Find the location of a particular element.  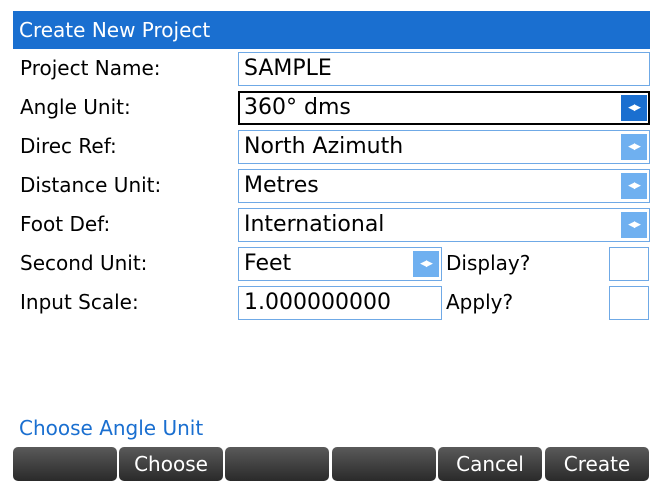

angle-unit-row: Angle Unit: 360° dms ◀▶ is located at coordinates (331, 107).